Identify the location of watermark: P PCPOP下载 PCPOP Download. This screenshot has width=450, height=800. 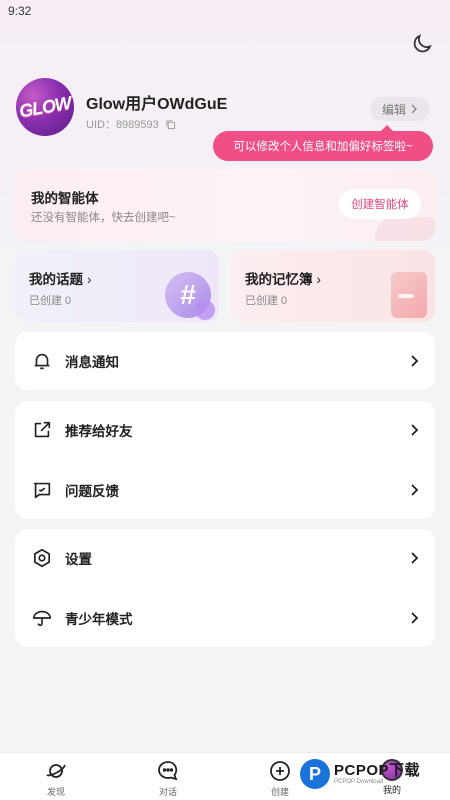
(375, 774).